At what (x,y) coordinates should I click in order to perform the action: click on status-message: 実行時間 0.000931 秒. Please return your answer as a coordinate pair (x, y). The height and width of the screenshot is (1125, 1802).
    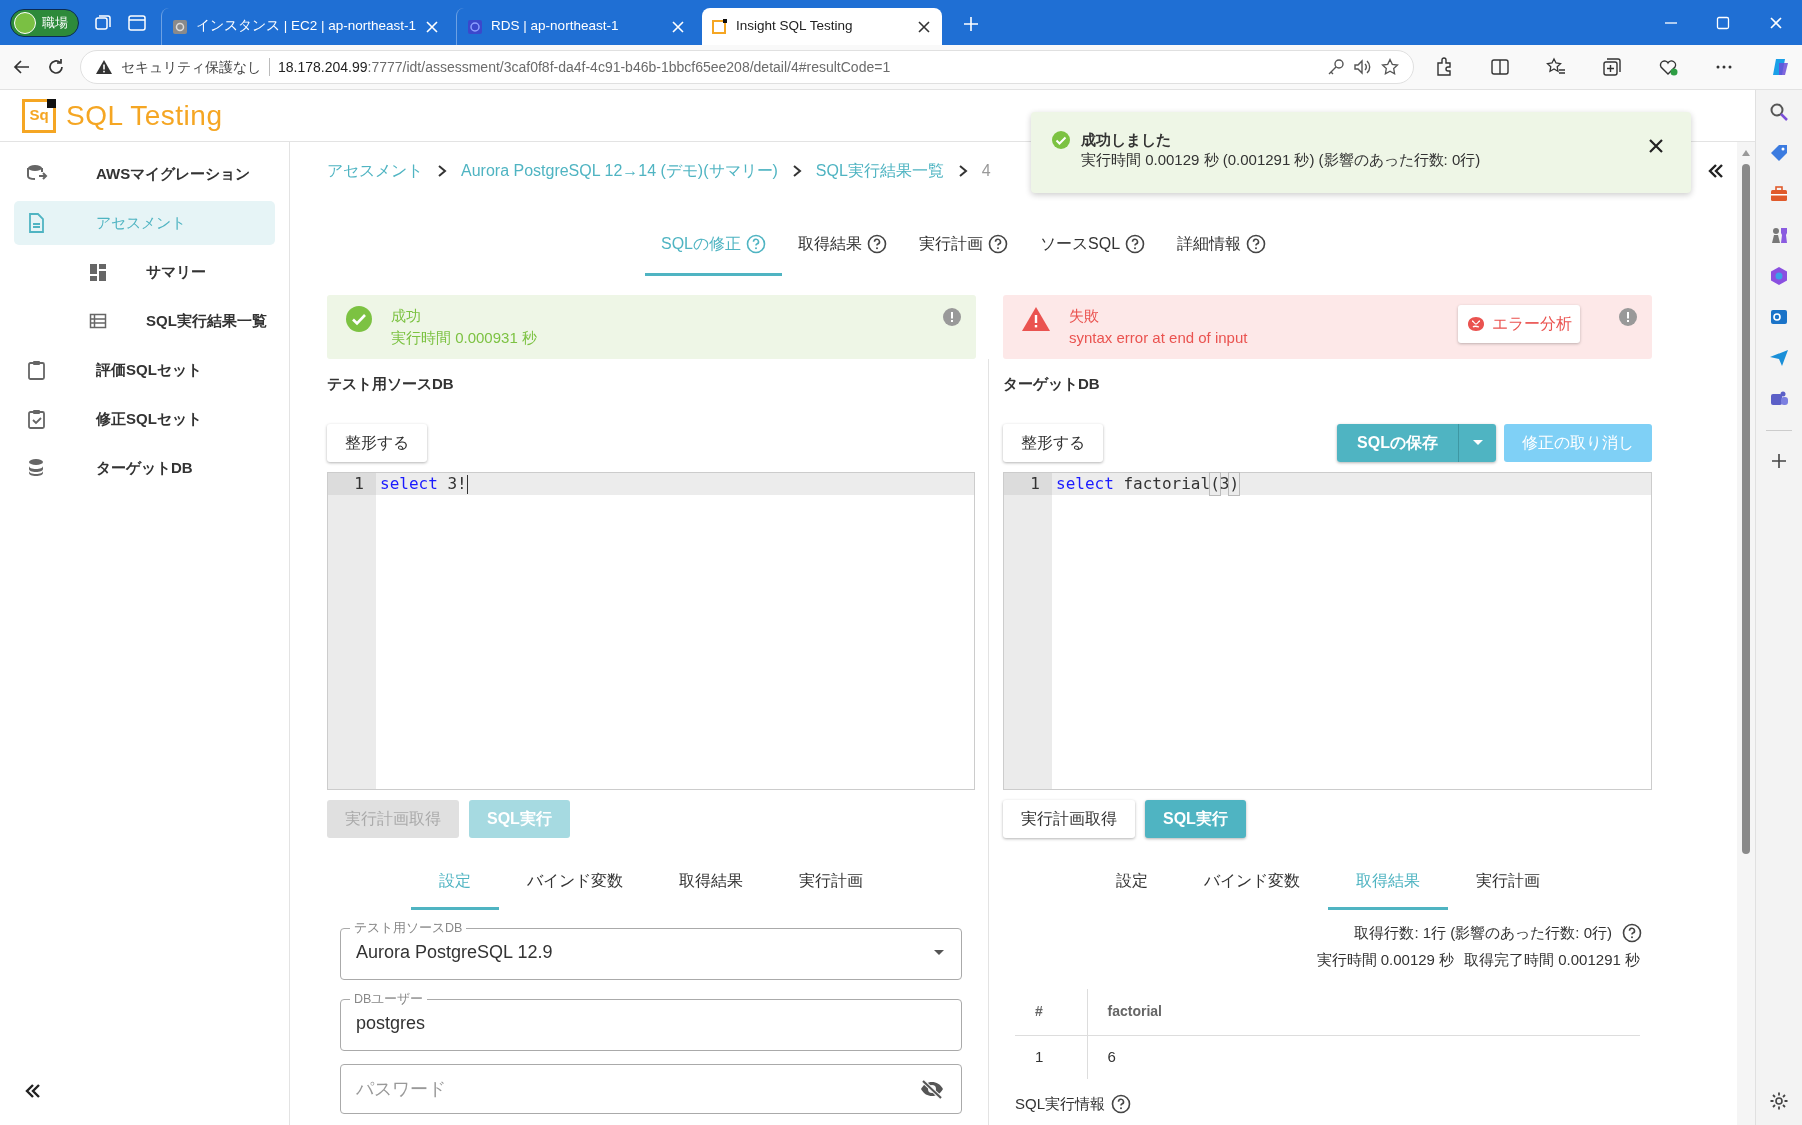
    Looking at the image, I should click on (464, 337).